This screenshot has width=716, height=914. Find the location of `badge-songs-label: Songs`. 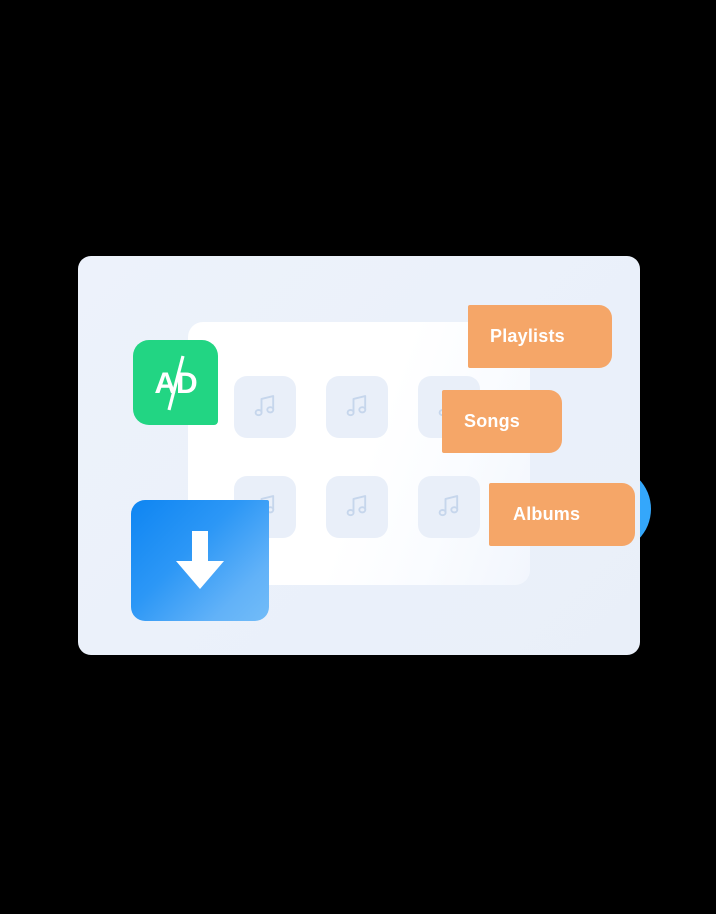

badge-songs-label: Songs is located at coordinates (492, 421).